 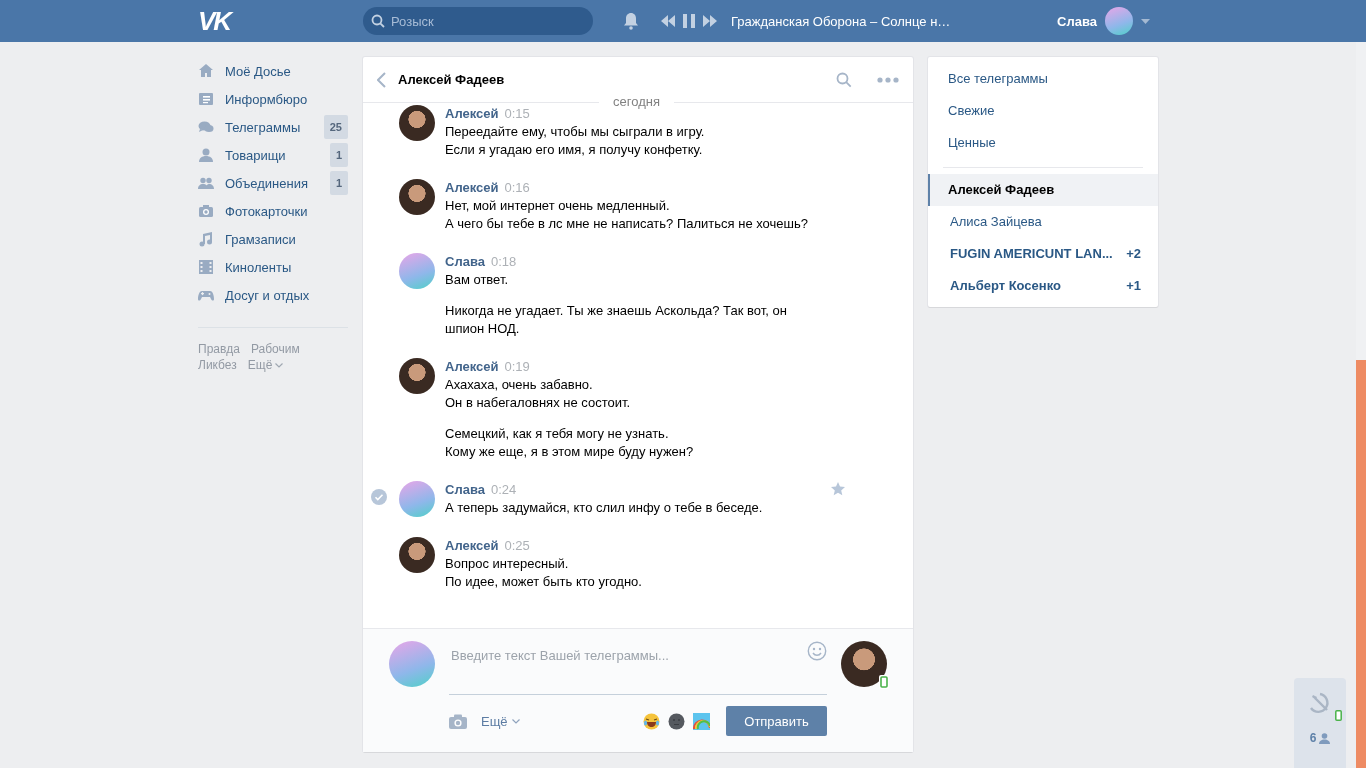 What do you see at coordinates (273, 295) in the screenshot?
I see `sidebar-item: Досуг и отдых` at bounding box center [273, 295].